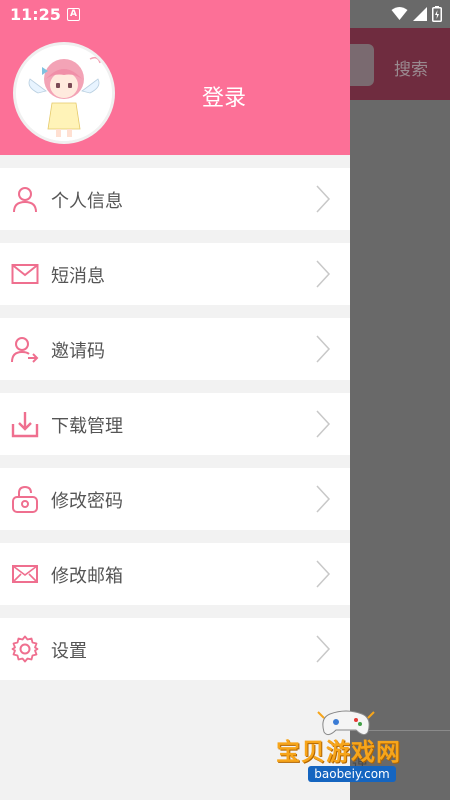 The width and height of the screenshot is (450, 800). Describe the element at coordinates (399, 13) in the screenshot. I see `wifi-icon` at that location.